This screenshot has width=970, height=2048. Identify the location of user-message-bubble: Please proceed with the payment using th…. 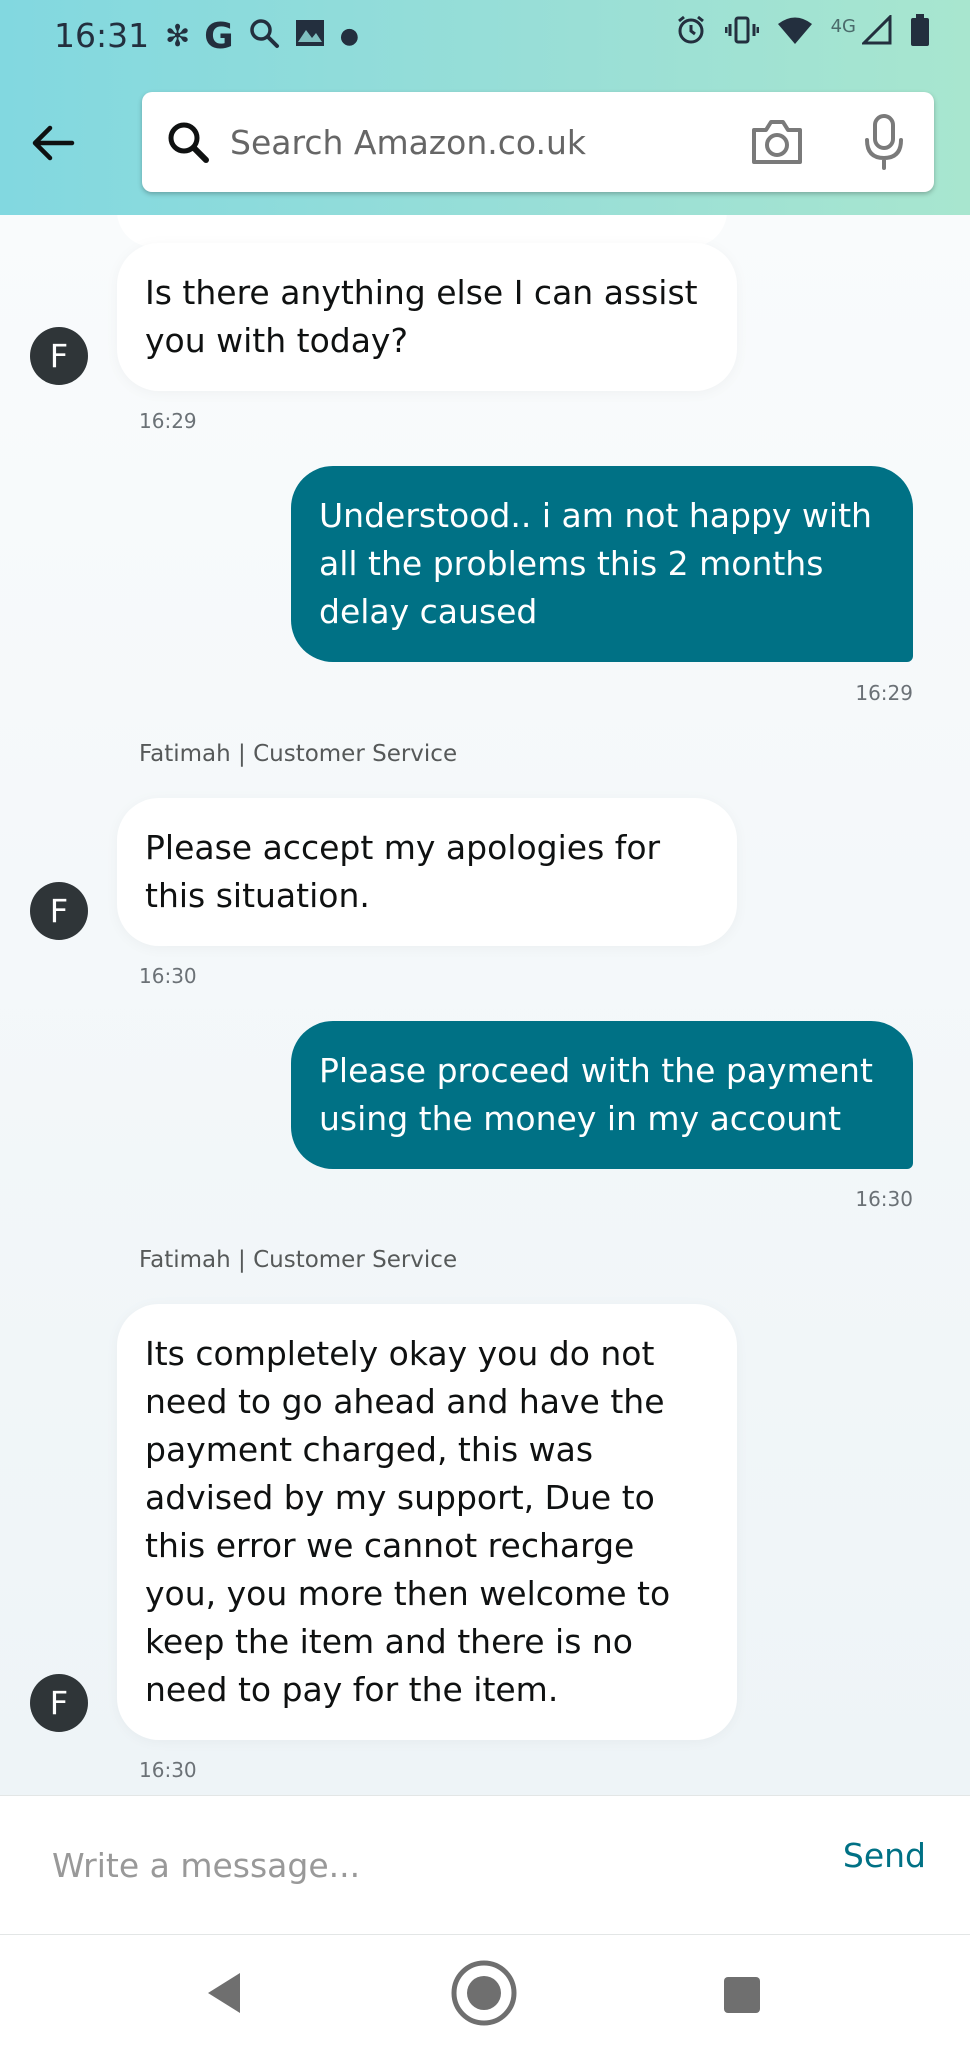
(602, 1095).